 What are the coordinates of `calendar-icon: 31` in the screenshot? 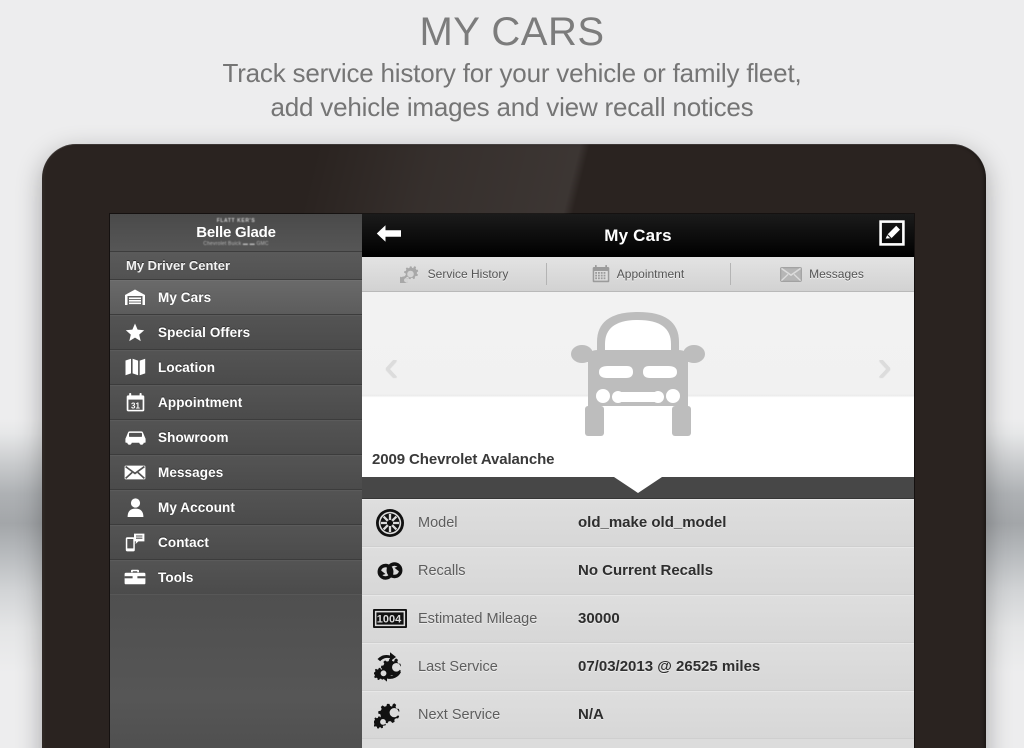 It's located at (135, 402).